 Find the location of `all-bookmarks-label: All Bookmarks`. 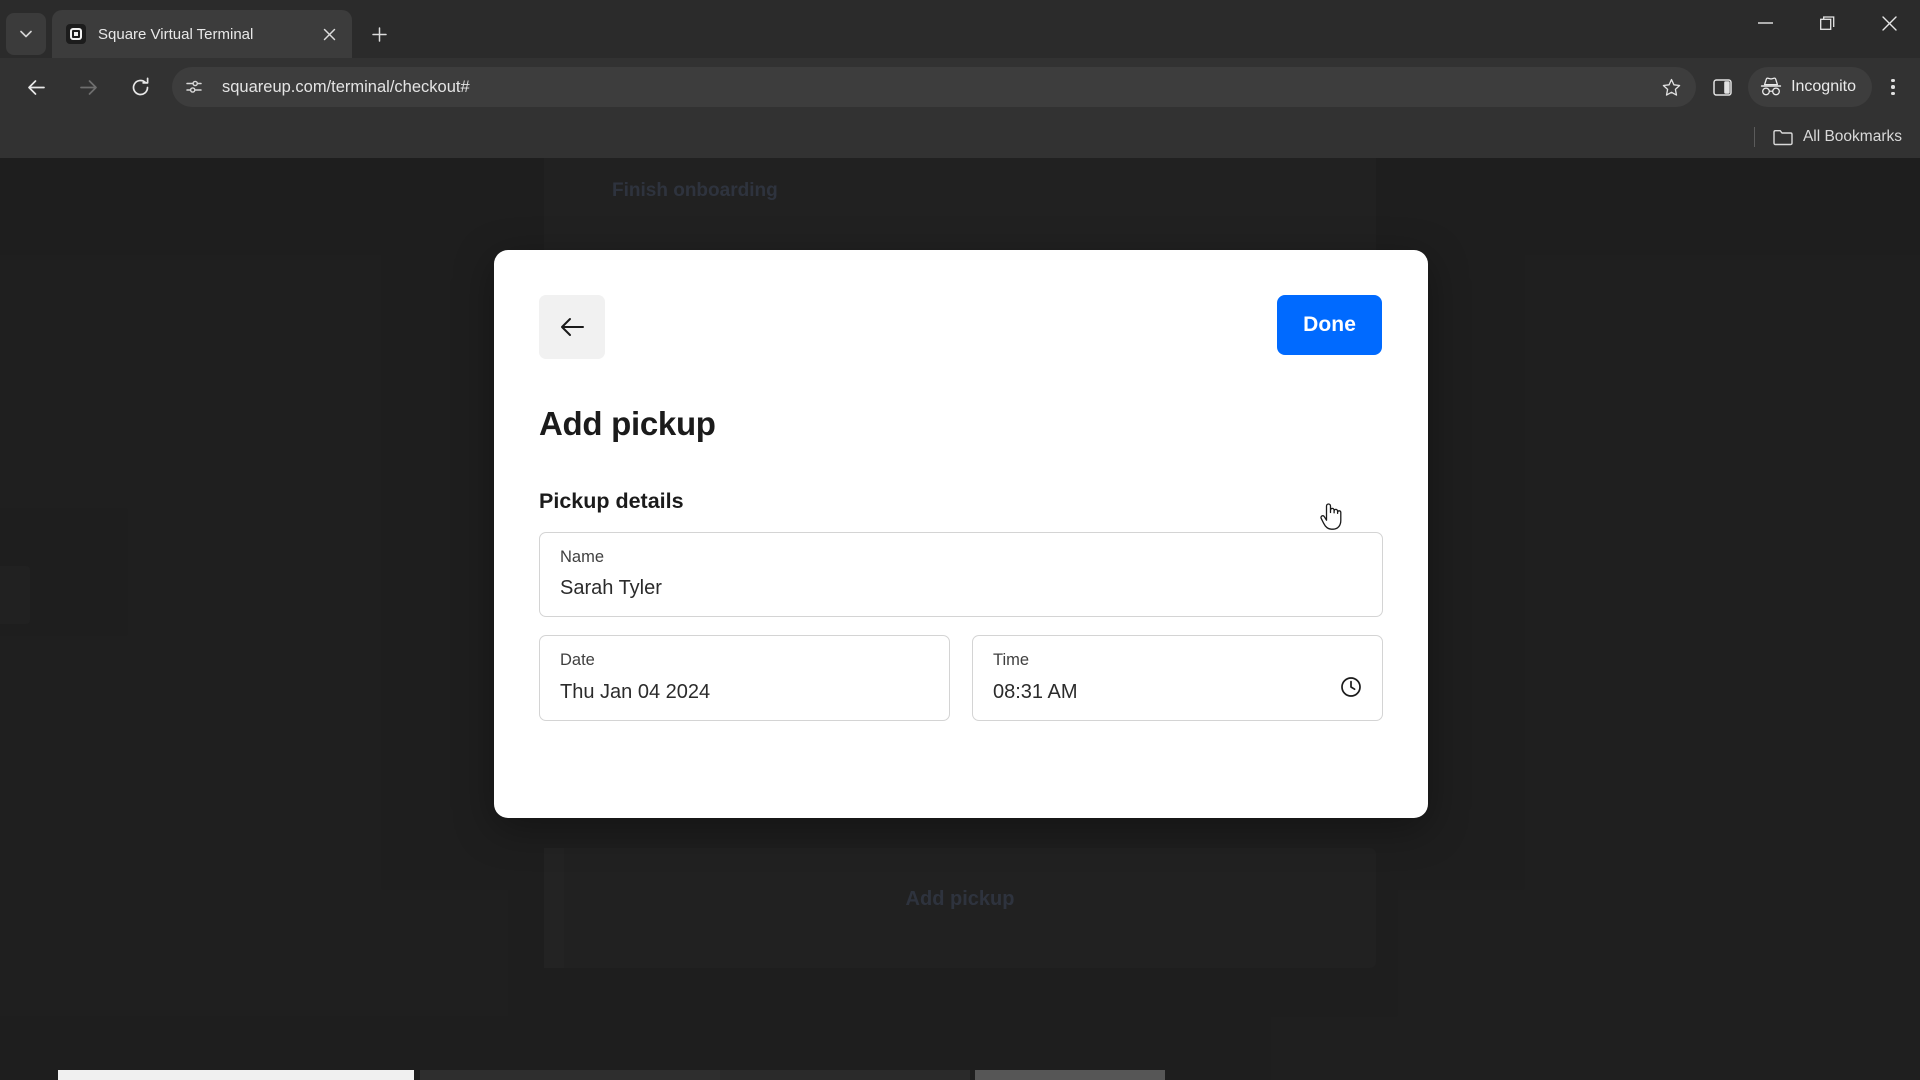

all-bookmarks-label: All Bookmarks is located at coordinates (1852, 136).